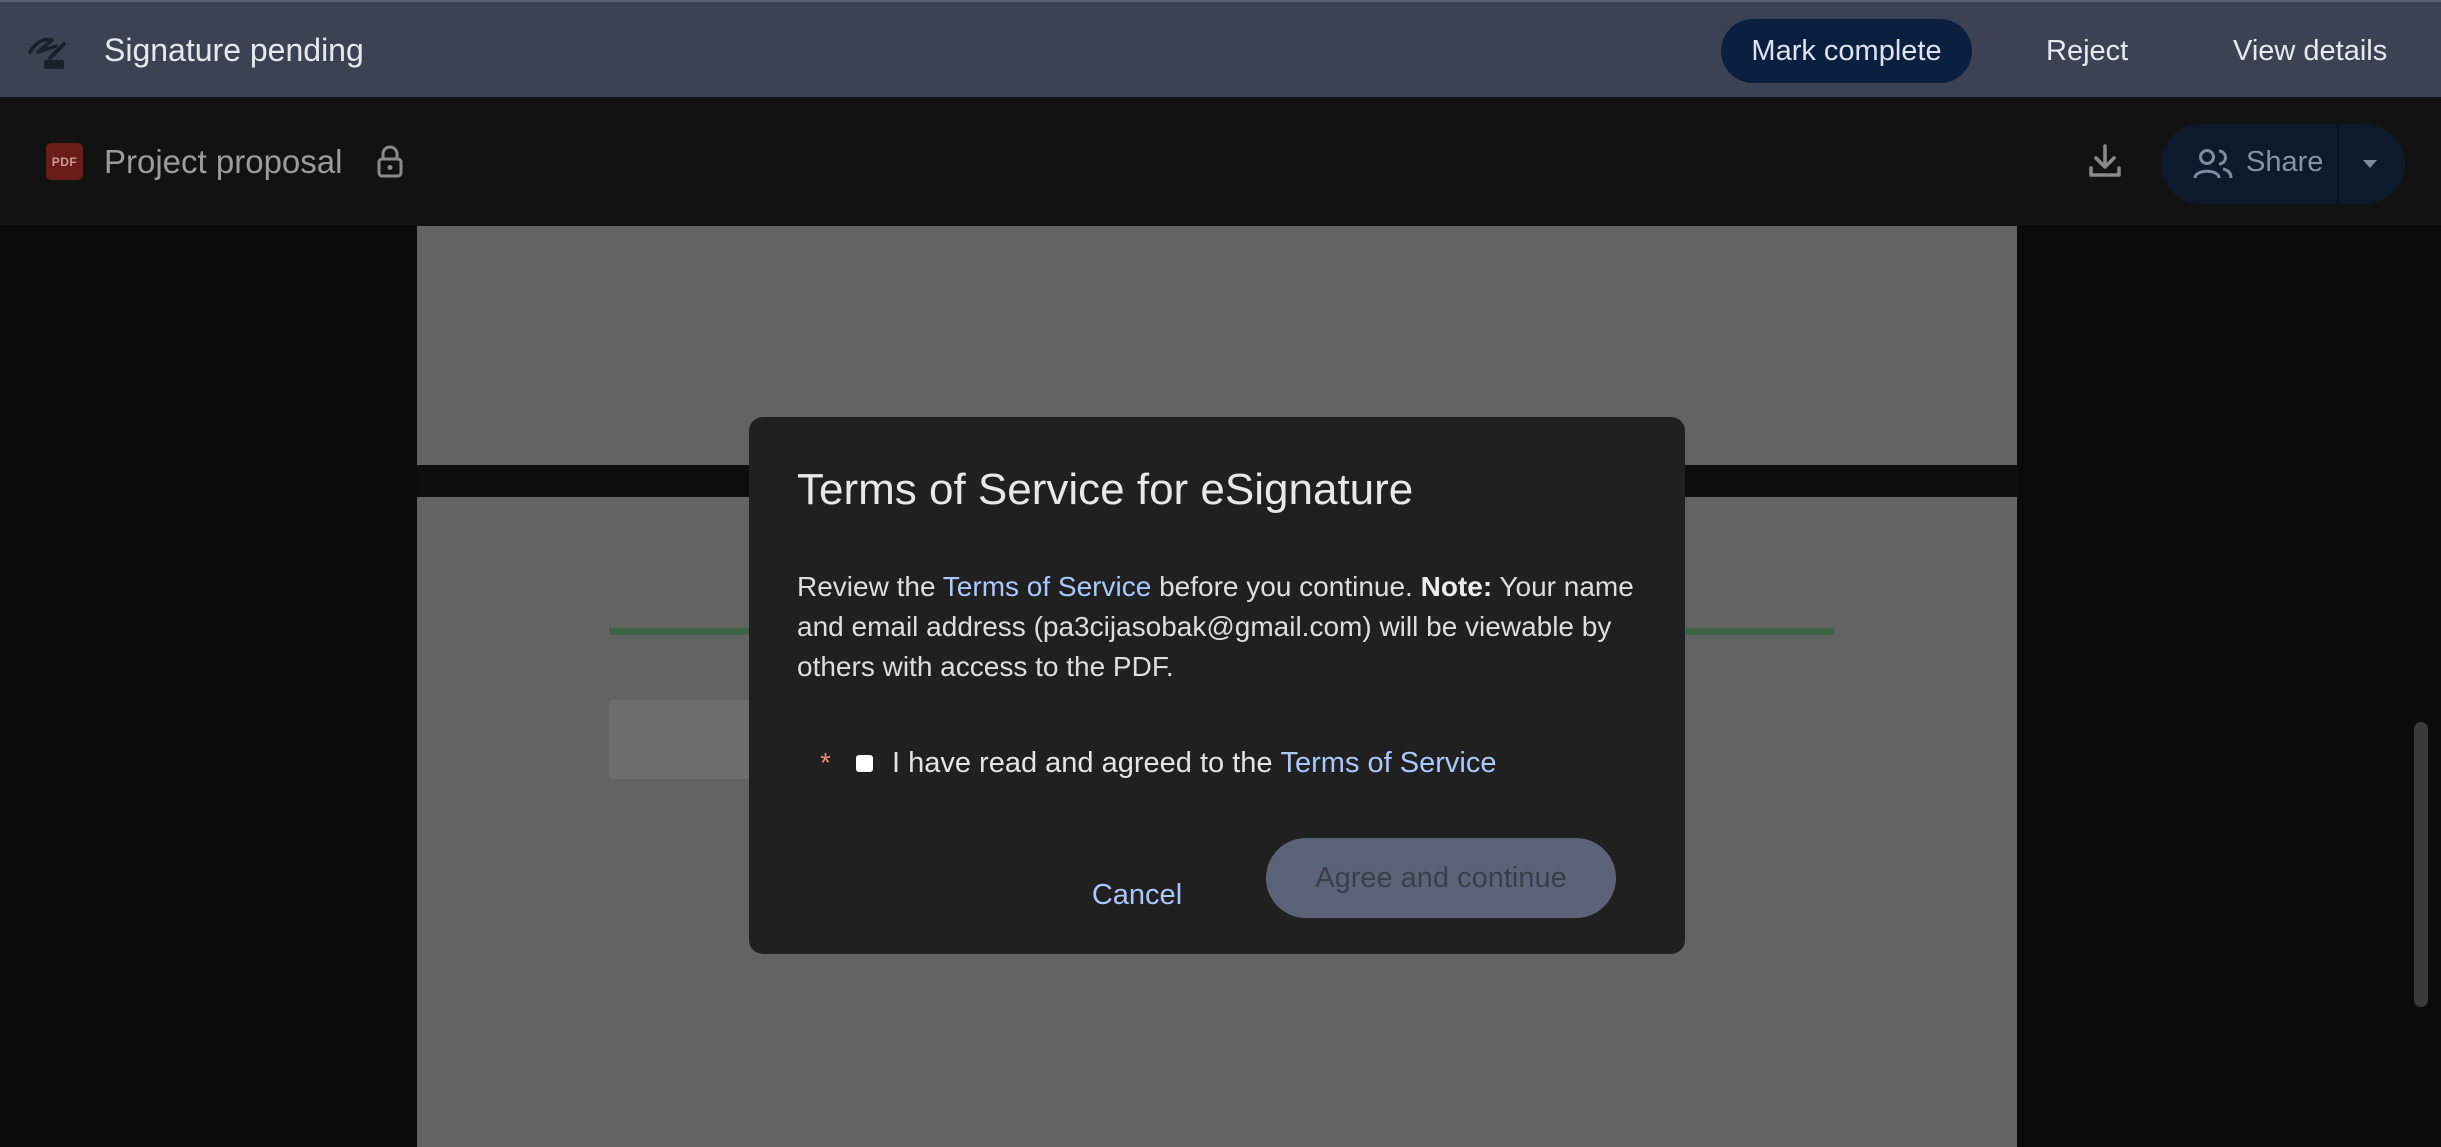 Image resolution: width=2441 pixels, height=1147 pixels. I want to click on signature-status-title: Signature pending, so click(234, 50).